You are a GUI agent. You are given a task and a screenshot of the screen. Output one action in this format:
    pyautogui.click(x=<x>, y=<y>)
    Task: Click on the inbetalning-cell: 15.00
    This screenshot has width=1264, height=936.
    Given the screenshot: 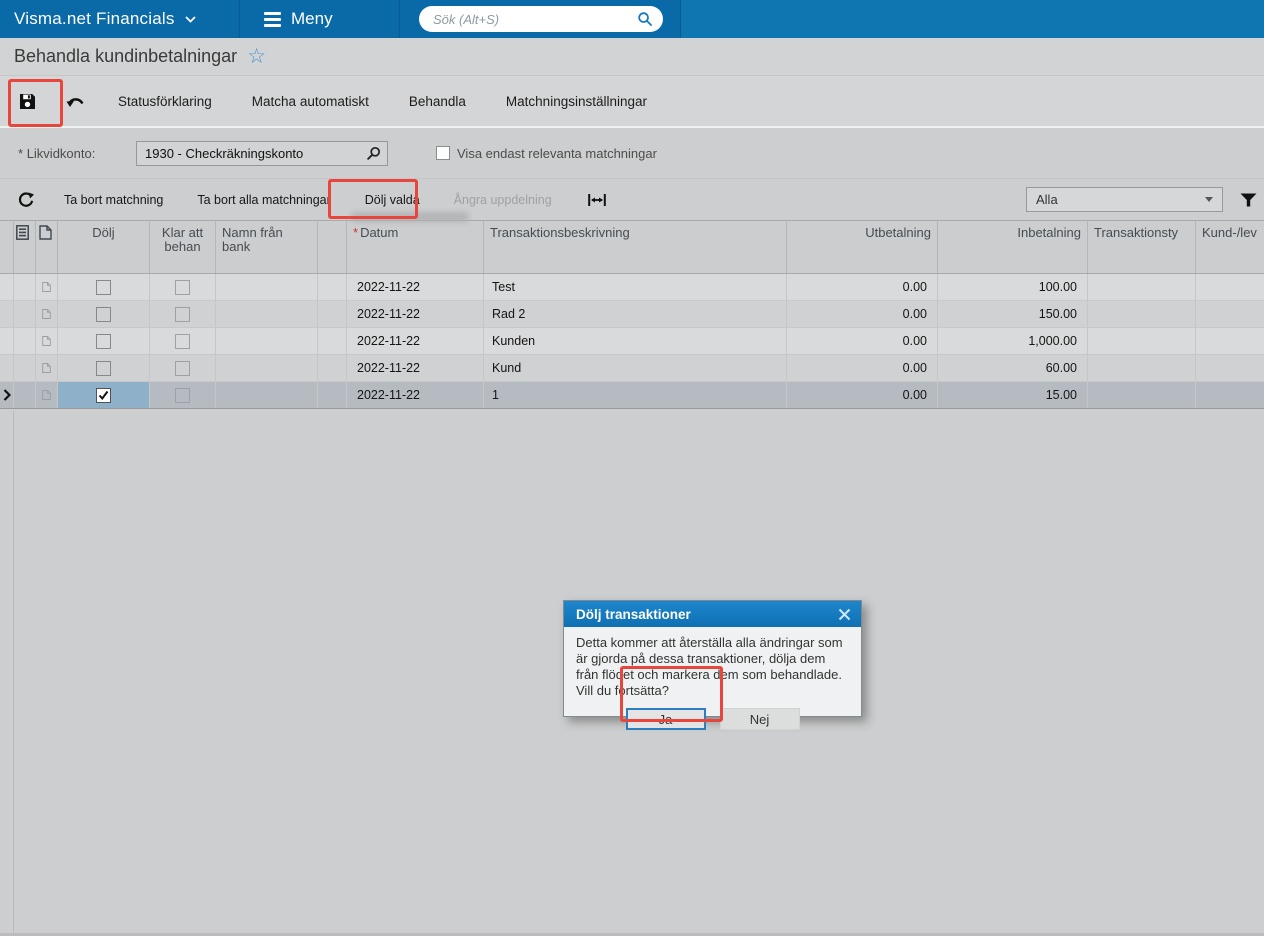 What is the action you would take?
    pyautogui.click(x=1013, y=395)
    